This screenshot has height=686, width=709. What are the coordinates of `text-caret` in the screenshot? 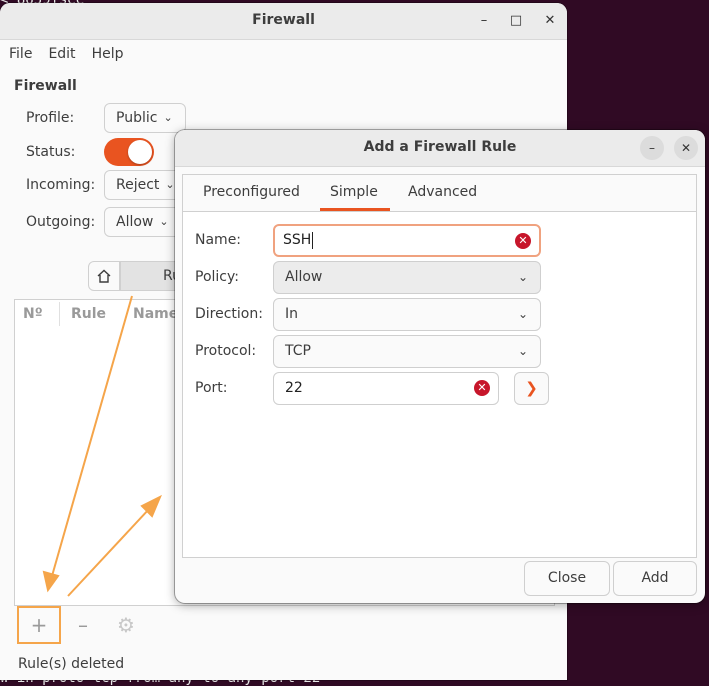 It's located at (313, 240).